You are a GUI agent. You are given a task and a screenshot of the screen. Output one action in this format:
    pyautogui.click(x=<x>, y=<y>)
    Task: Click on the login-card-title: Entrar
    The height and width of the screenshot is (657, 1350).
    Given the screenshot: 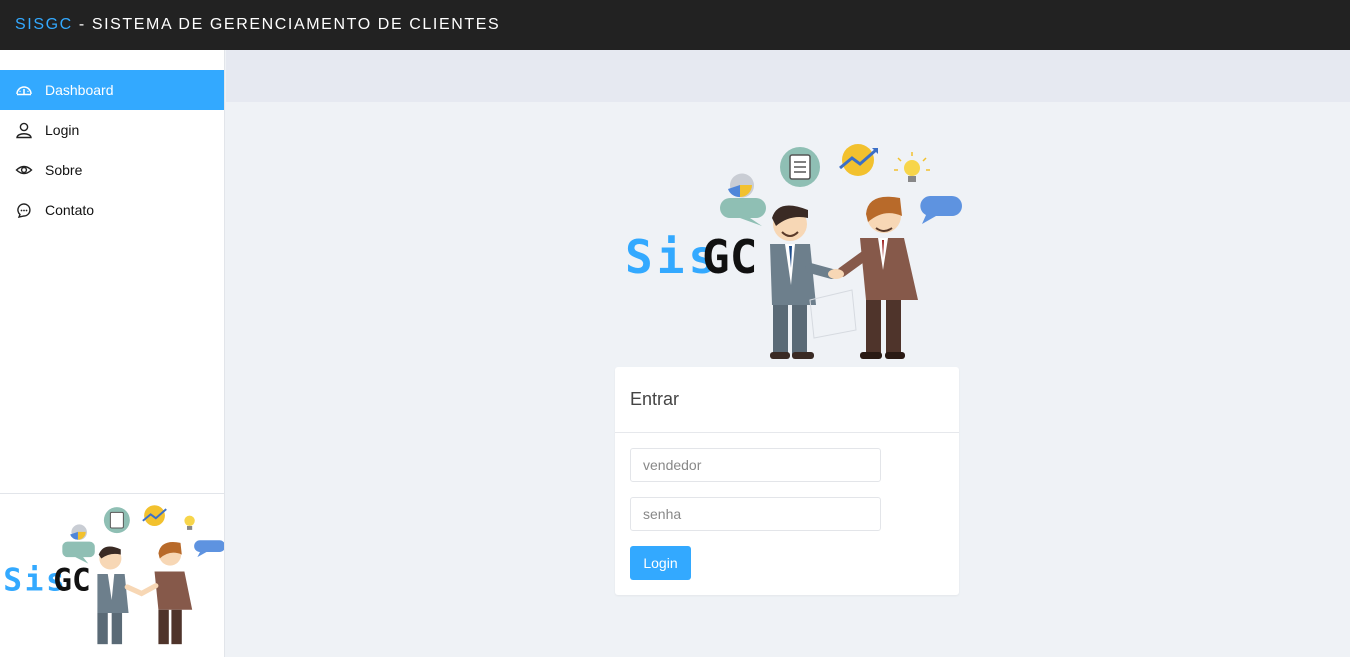 What is the action you would take?
    pyautogui.click(x=787, y=400)
    